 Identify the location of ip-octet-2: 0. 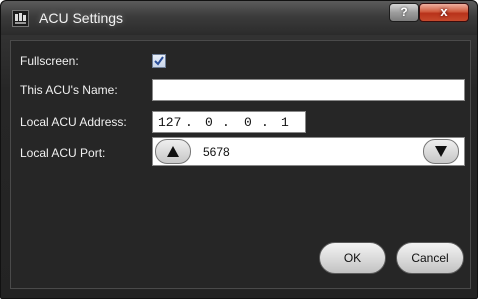
(209, 122).